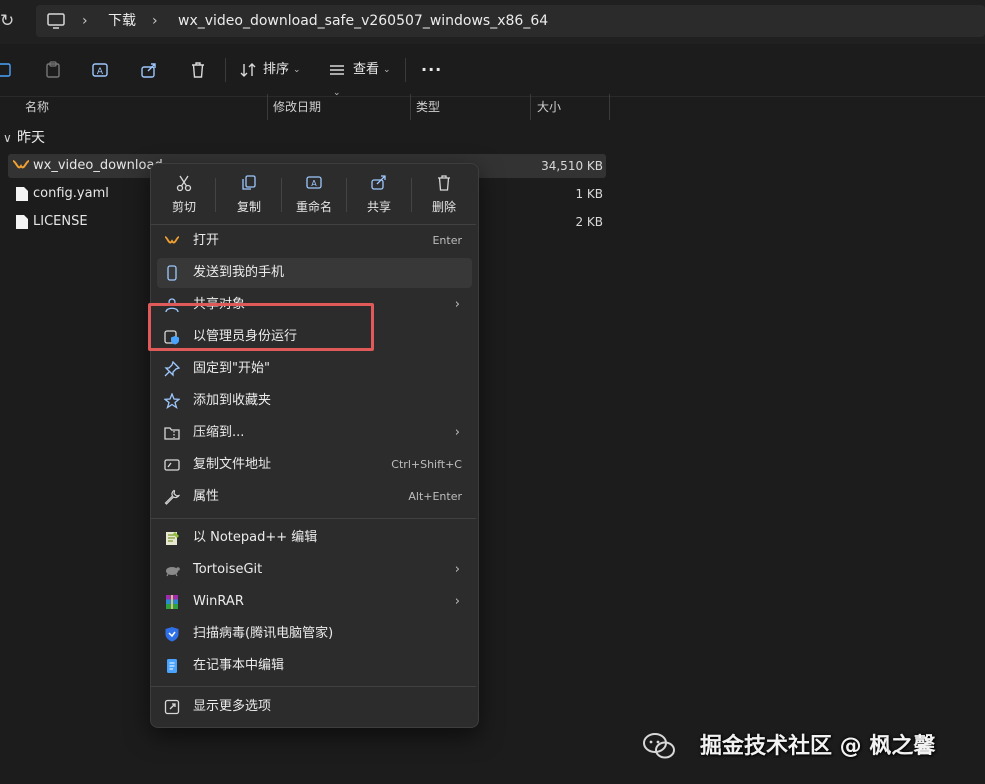 This screenshot has width=985, height=784. I want to click on menu-item-label: 发送到我的手机, so click(239, 272).